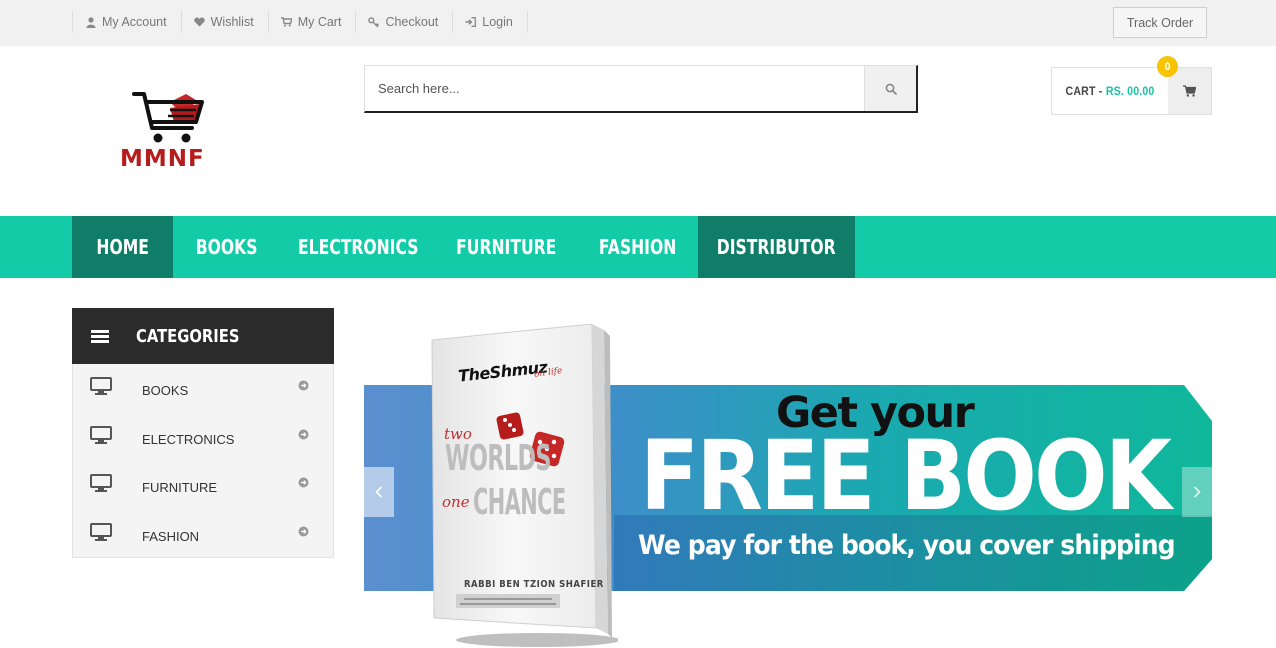 This screenshot has width=1276, height=648. What do you see at coordinates (906, 476) in the screenshot?
I see `banner-headline-large: FREE BOOK` at bounding box center [906, 476].